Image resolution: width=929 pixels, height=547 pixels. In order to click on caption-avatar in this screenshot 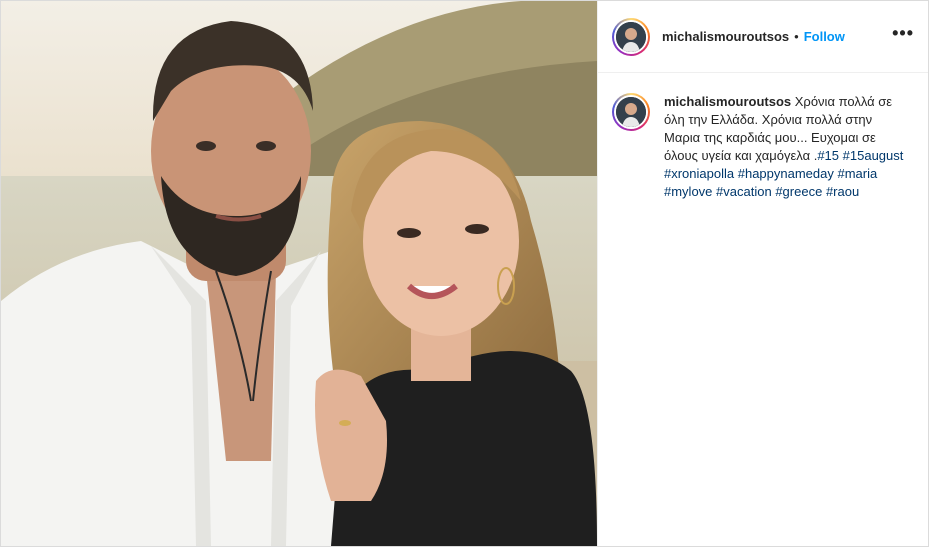, I will do `click(631, 112)`.